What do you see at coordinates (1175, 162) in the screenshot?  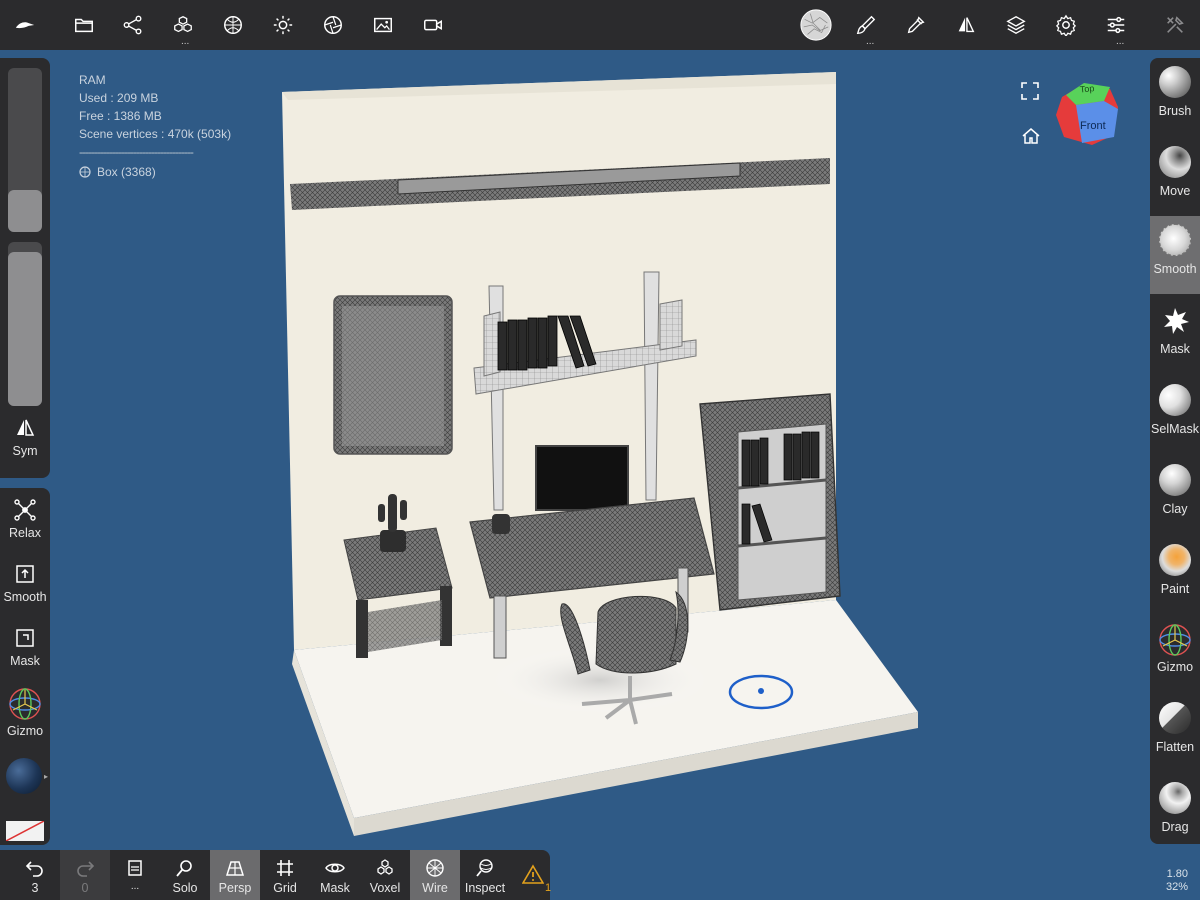 I see `move-sphere-icon` at bounding box center [1175, 162].